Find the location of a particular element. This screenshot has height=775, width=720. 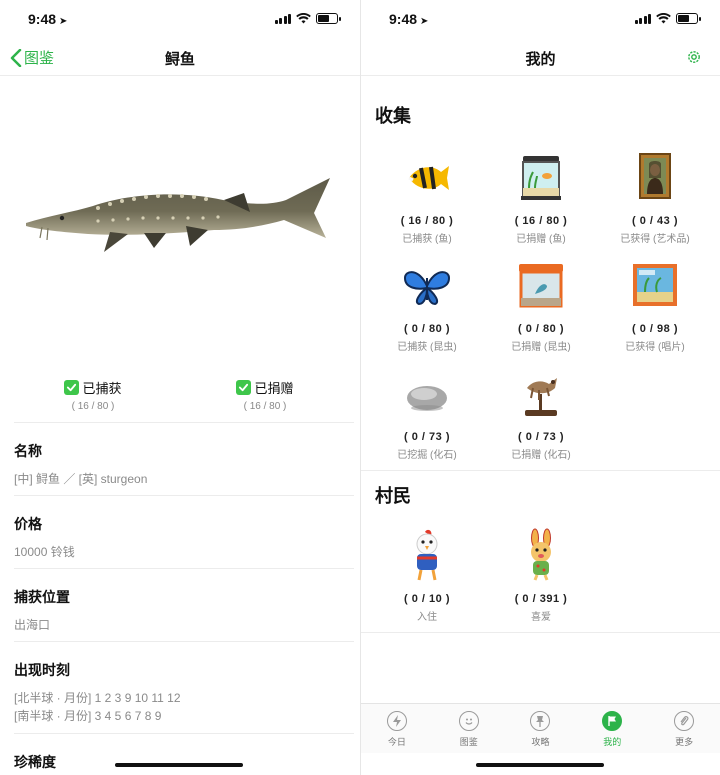

nav-bar: 图鉴 鲟鱼 is located at coordinates (180, 58).